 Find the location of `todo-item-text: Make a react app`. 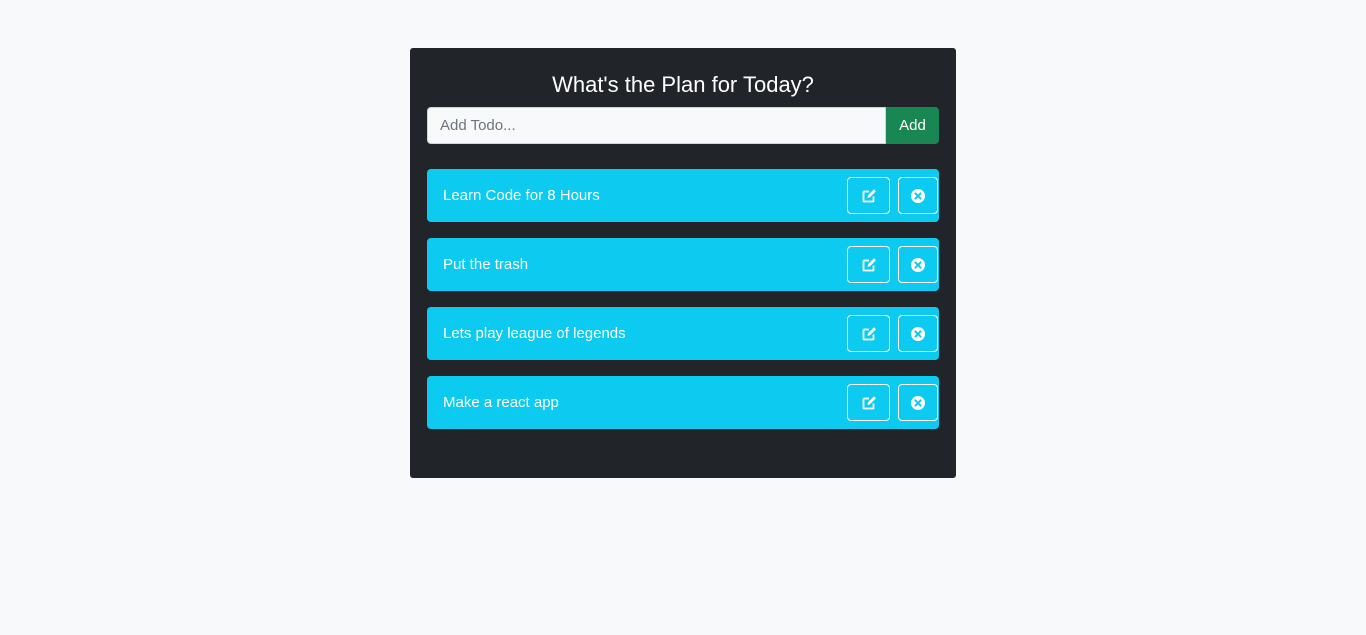

todo-item-text: Make a react app is located at coordinates (501, 402).